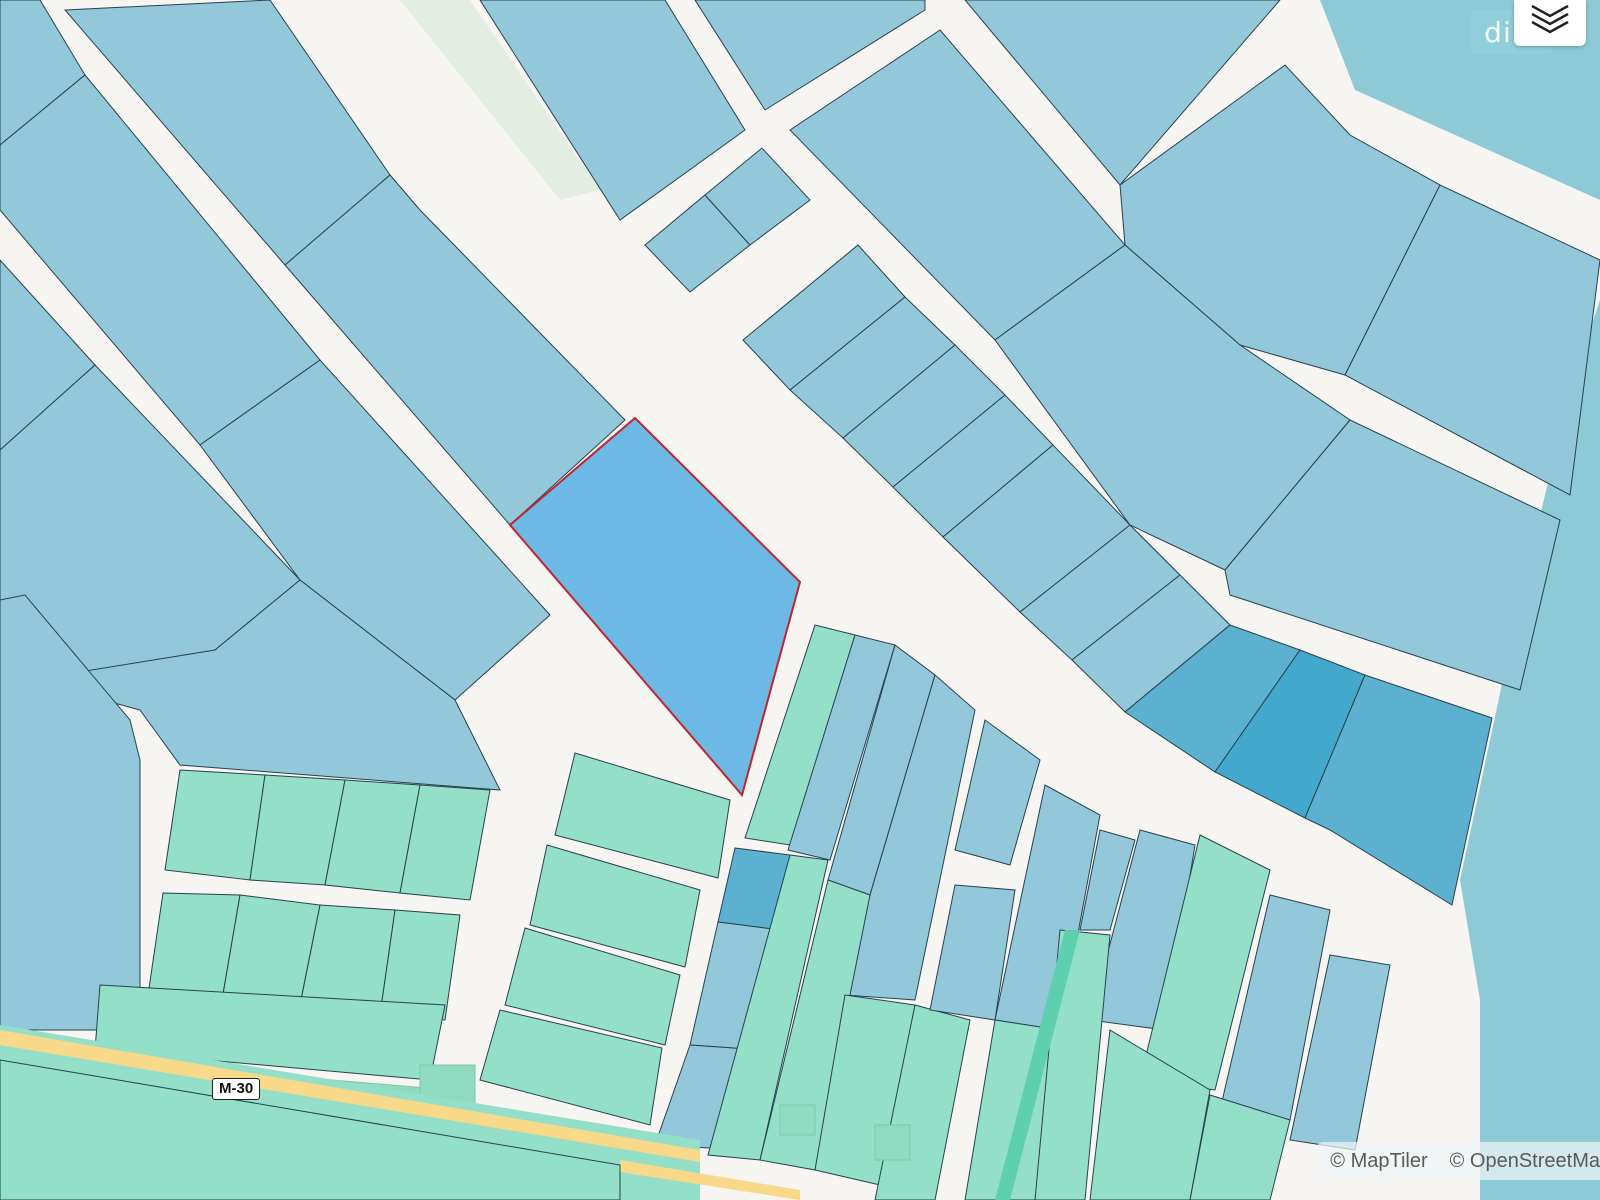  Describe the element at coordinates (1378, 1161) in the screenshot. I see `attribution-maptiler-link: © MapTiler` at that location.